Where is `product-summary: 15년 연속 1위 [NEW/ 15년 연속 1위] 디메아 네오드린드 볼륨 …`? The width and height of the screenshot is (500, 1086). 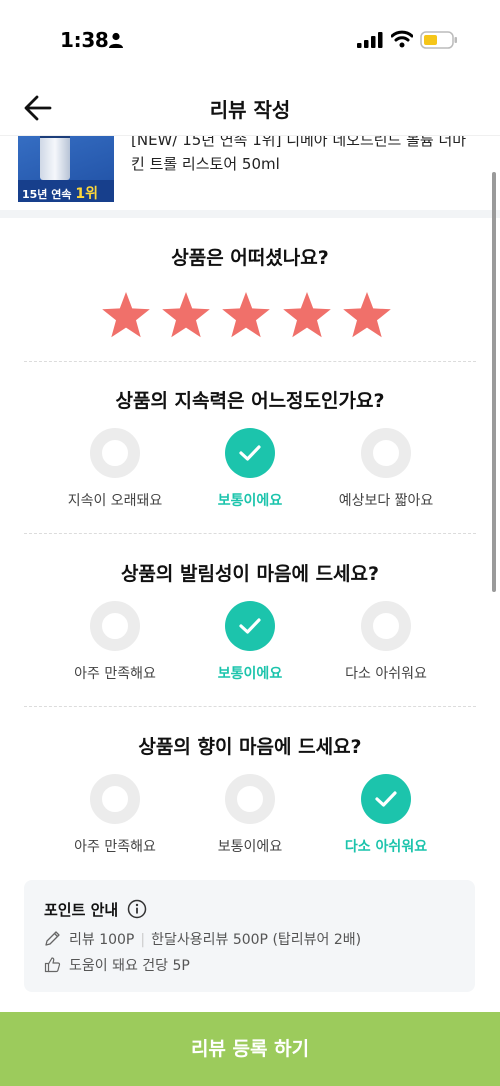
product-summary: 15년 연속 1위 [NEW/ 15년 연속 1위] 디메아 네오드린드 볼륨 … is located at coordinates (250, 173).